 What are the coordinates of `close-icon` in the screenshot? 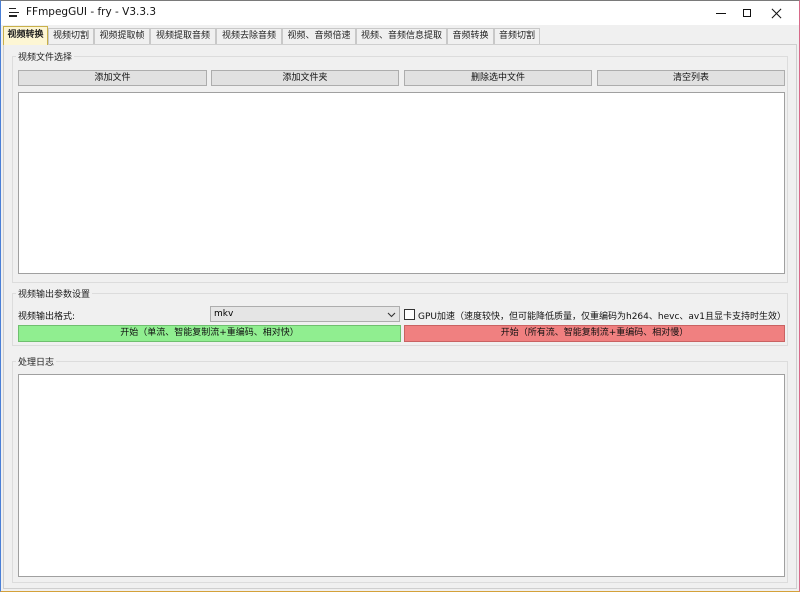 It's located at (776, 13).